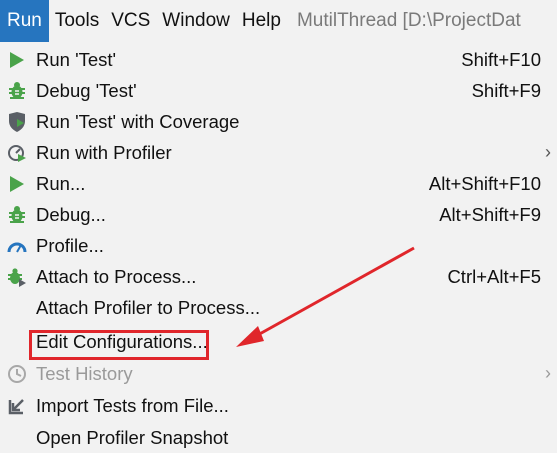 The image size is (557, 453). What do you see at coordinates (278, 437) in the screenshot?
I see `menu-item-open-profiler-snapshot: Open Profiler Snapshot` at bounding box center [278, 437].